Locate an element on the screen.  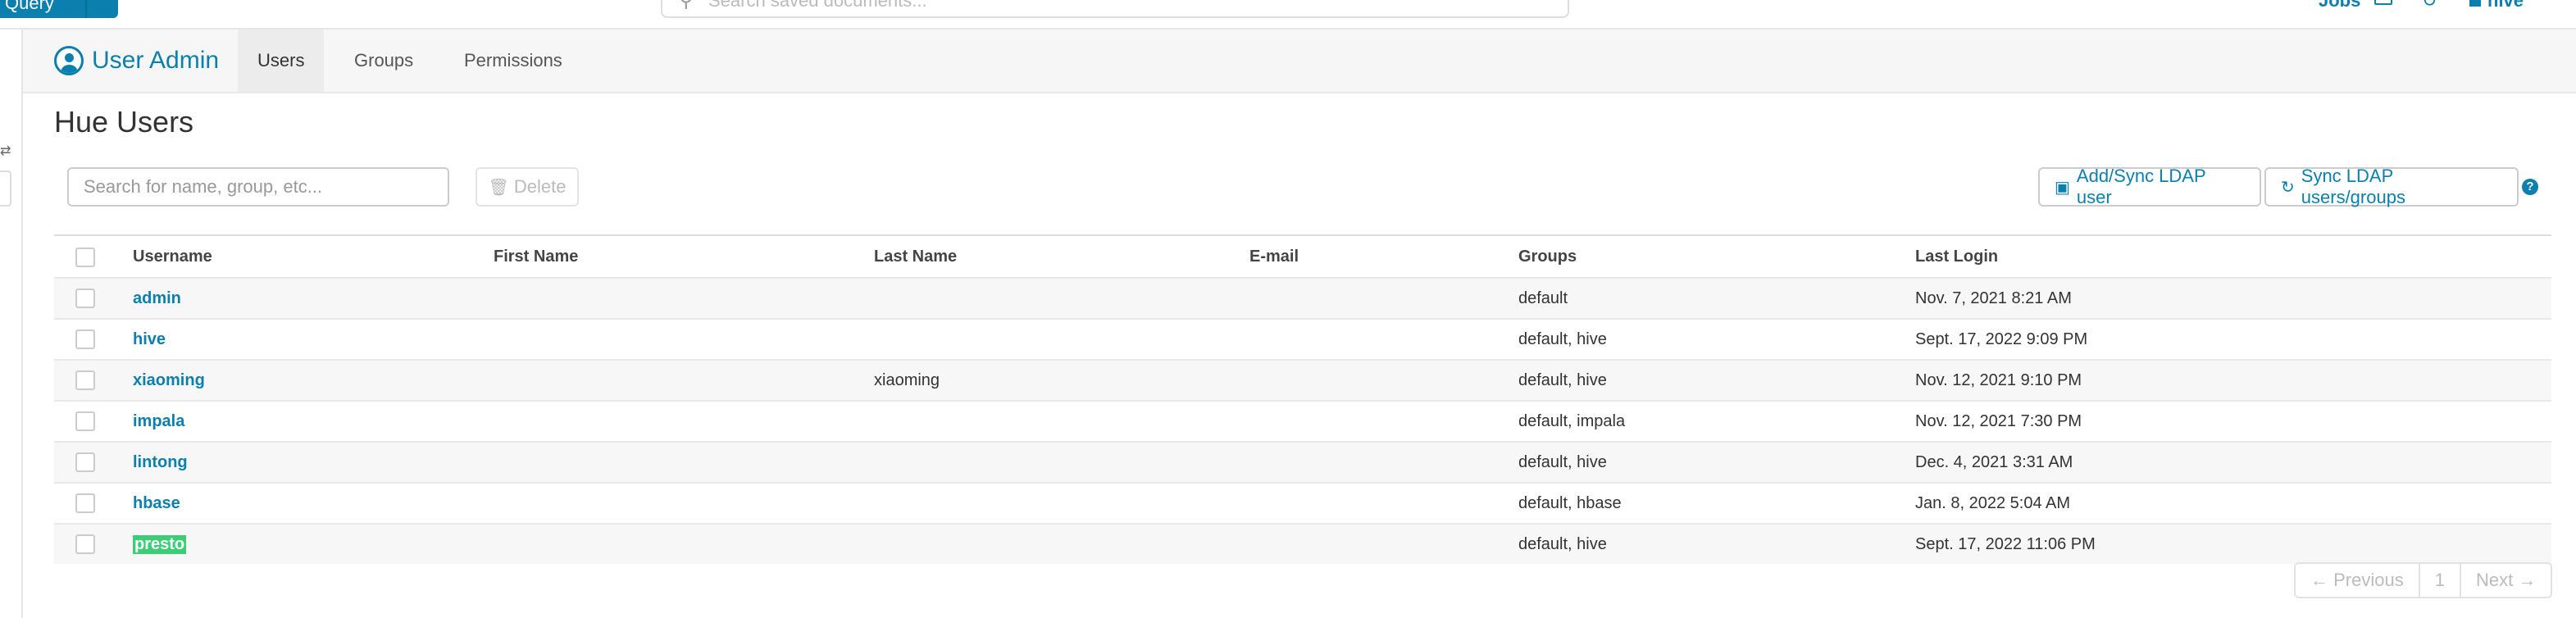
delete-button: 🗑 Delete is located at coordinates (527, 187).